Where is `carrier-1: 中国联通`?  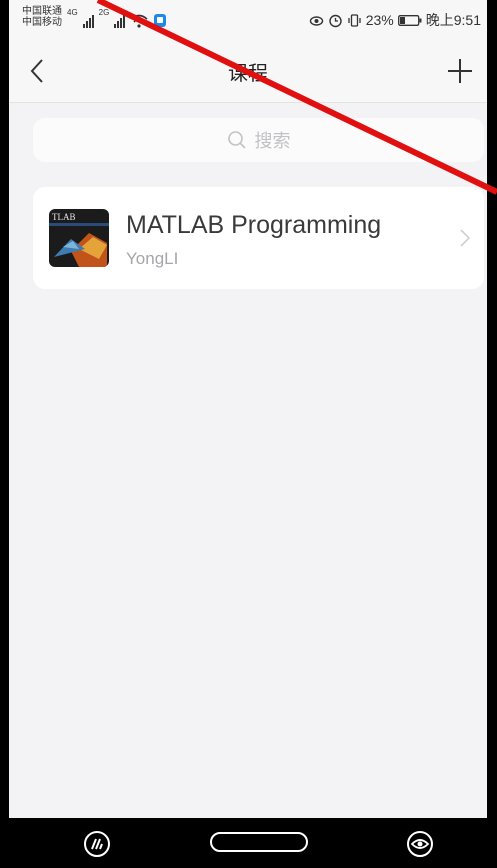
carrier-1: 中国联通 is located at coordinates (42, 11).